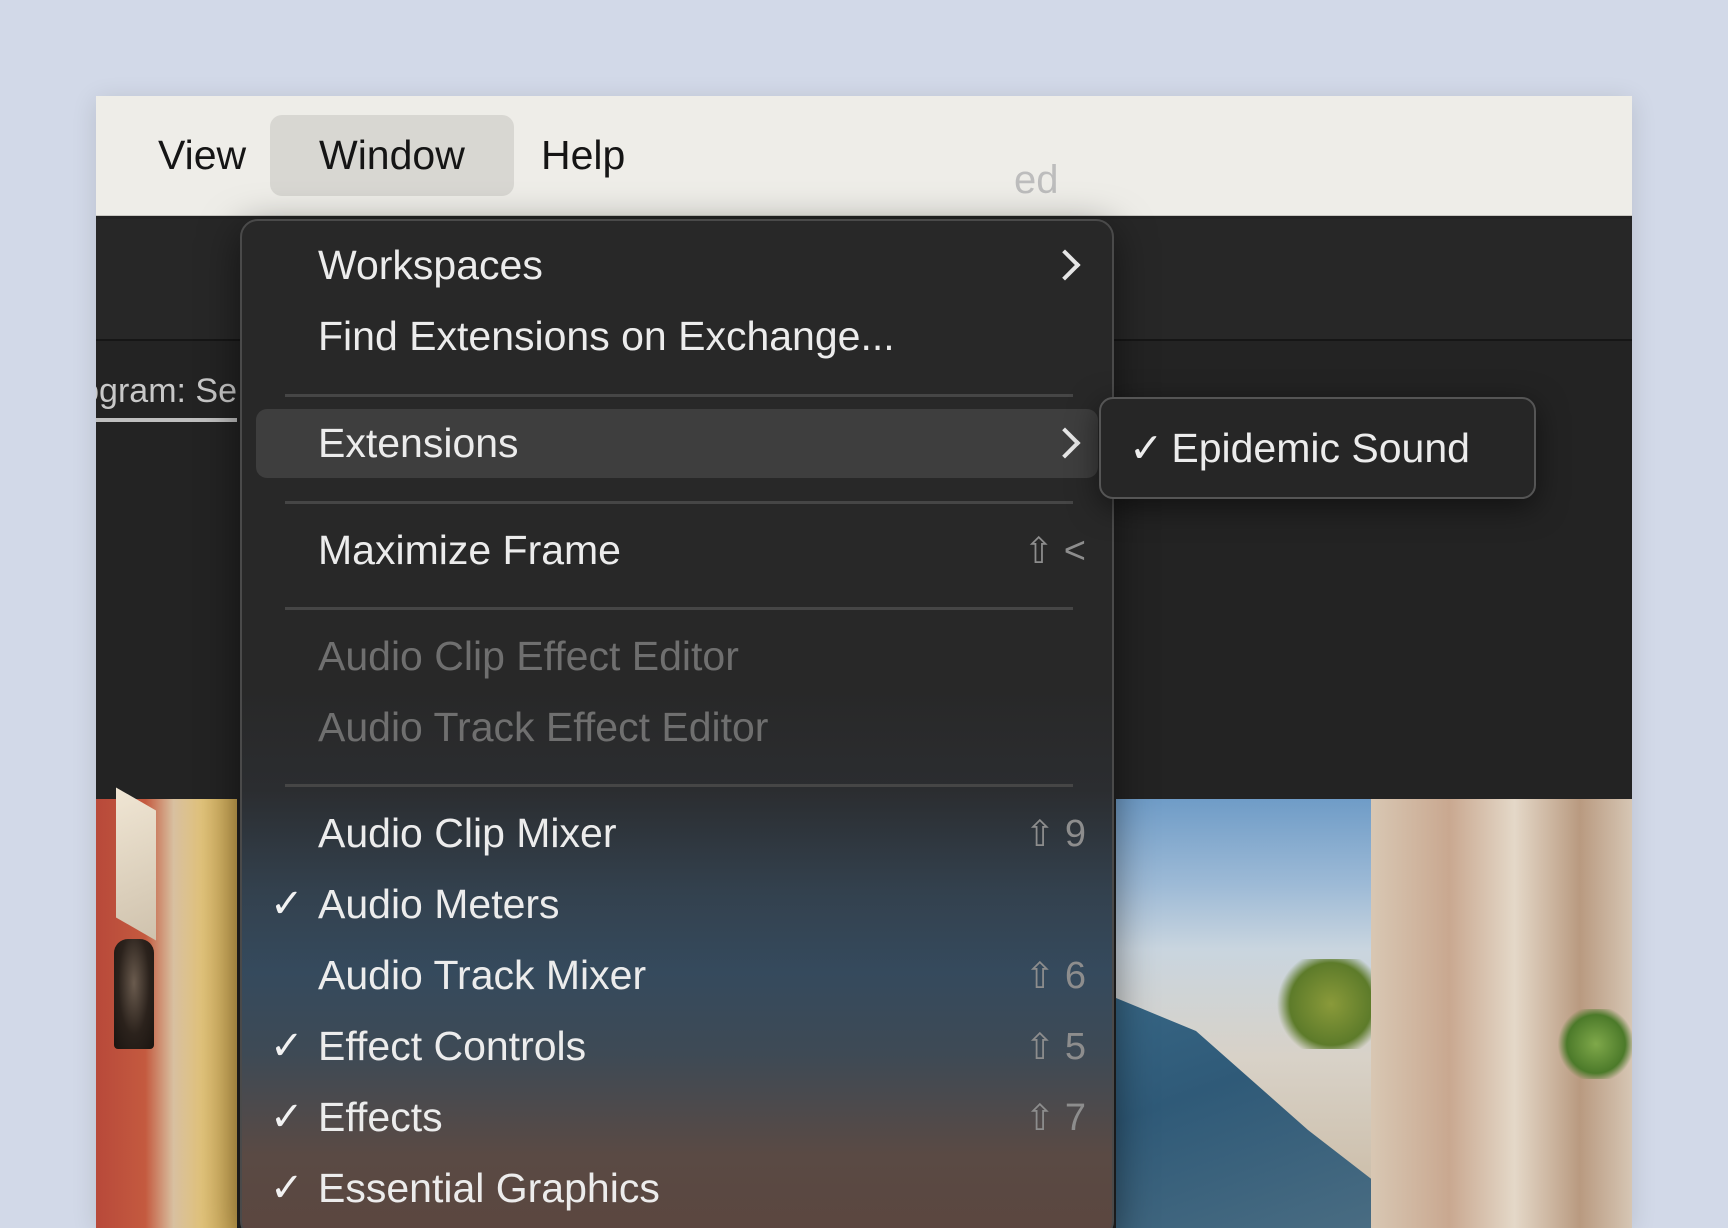  Describe the element at coordinates (677, 1117) in the screenshot. I see `menu-item-effects: ✓ Effects ⇧ 7` at that location.